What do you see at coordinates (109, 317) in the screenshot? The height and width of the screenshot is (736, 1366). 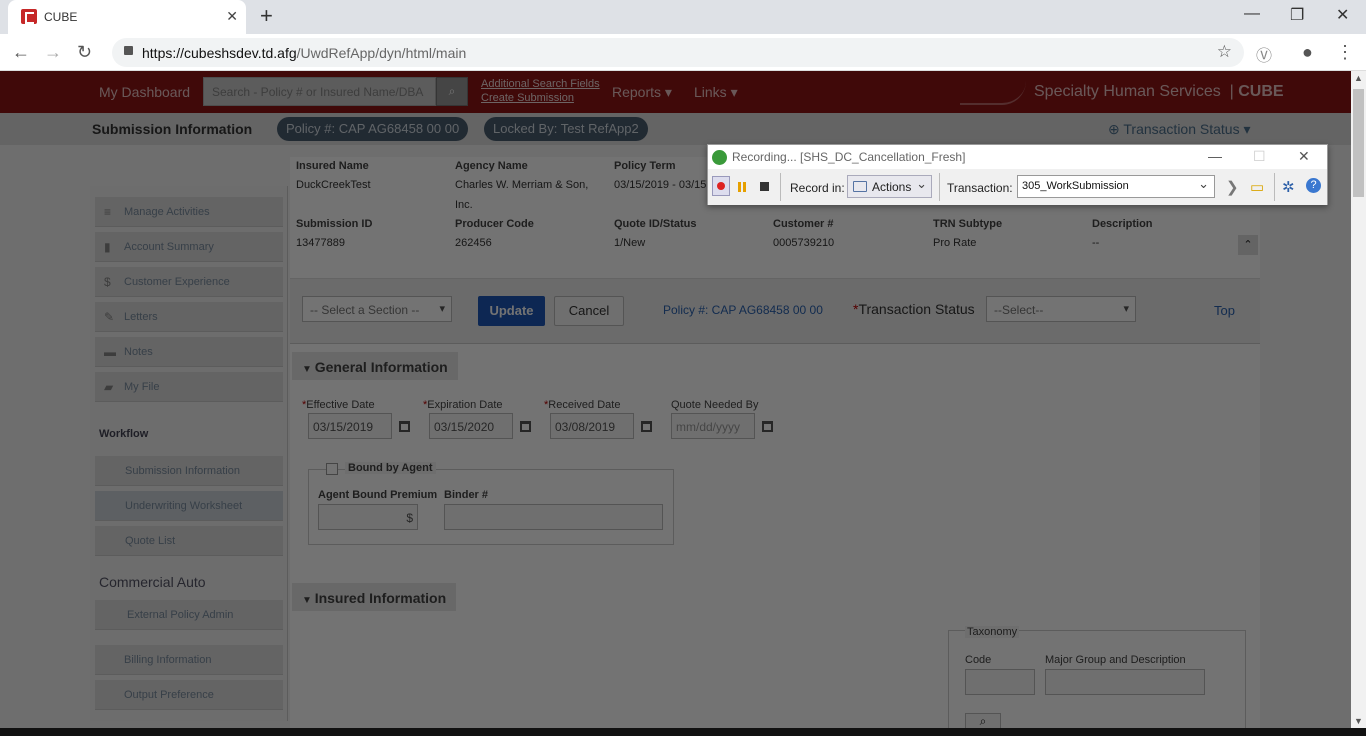 I see `edit-icon: ✎` at bounding box center [109, 317].